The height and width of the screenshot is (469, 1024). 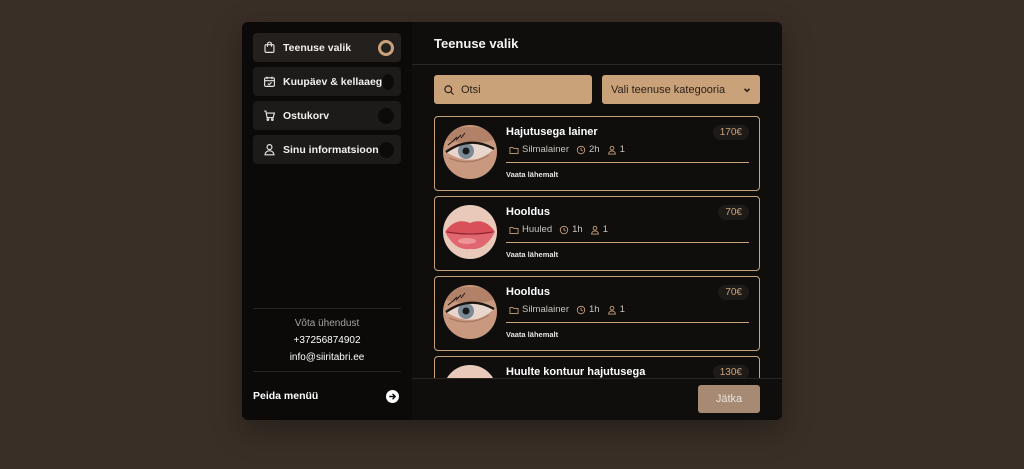 I want to click on service-meta: Silmalainer 1h 1, so click(x=570, y=309).